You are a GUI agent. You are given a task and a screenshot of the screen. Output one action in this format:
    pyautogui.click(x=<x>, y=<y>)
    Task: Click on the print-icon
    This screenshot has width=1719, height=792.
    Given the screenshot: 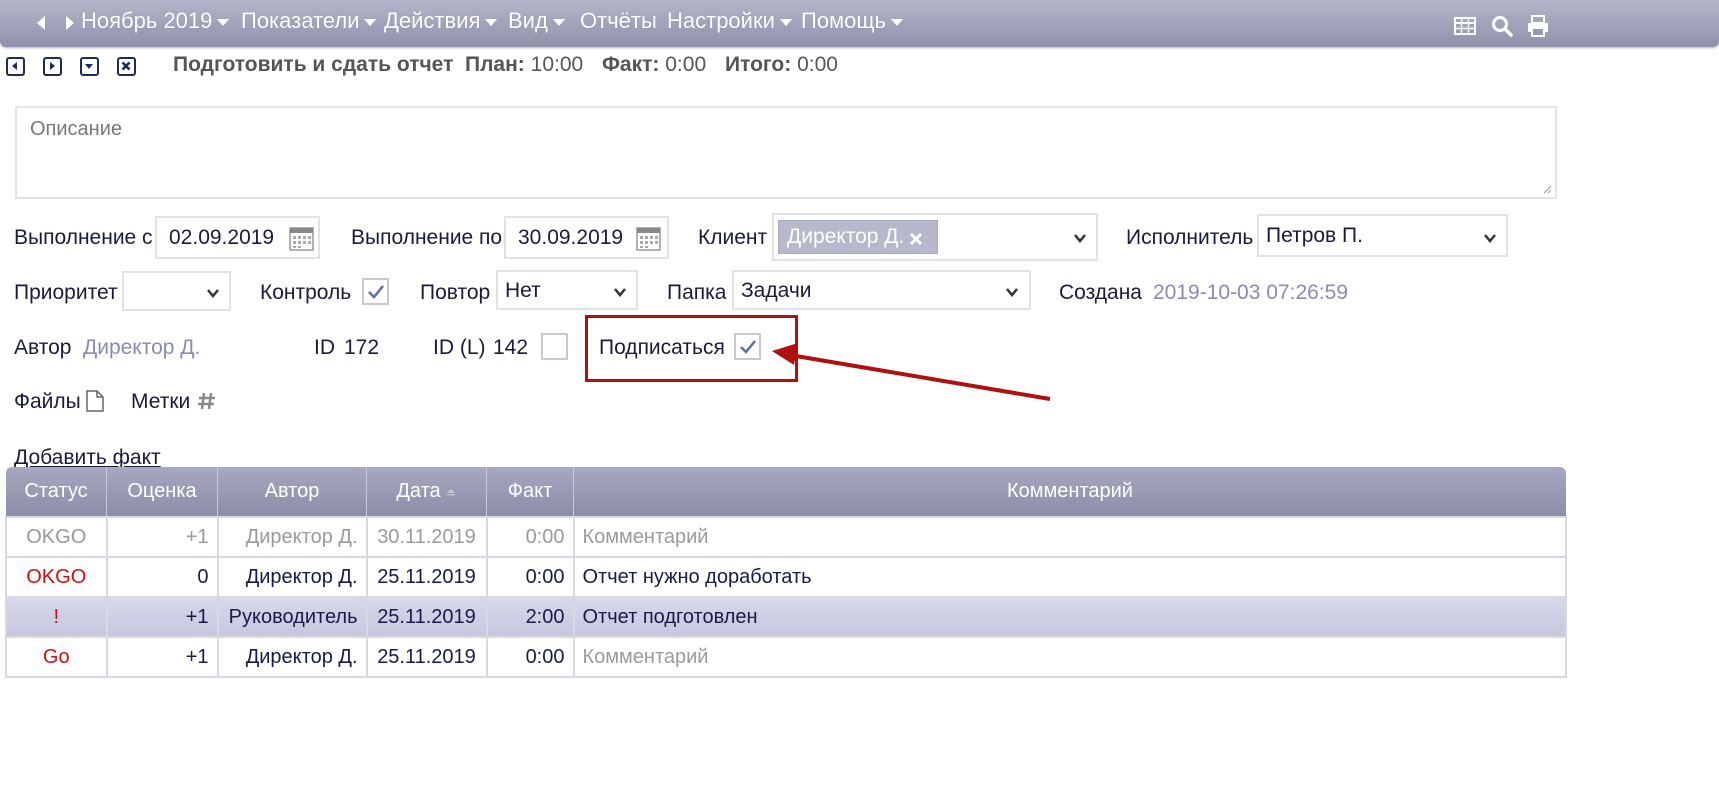 What is the action you would take?
    pyautogui.click(x=1538, y=26)
    